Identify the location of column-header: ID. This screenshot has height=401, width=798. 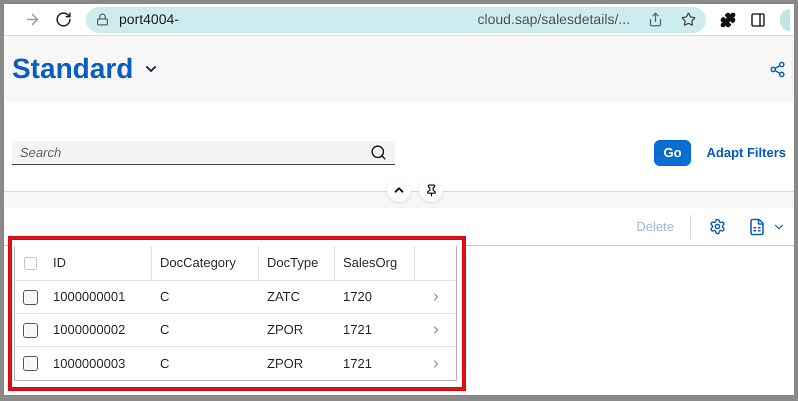
(98, 263).